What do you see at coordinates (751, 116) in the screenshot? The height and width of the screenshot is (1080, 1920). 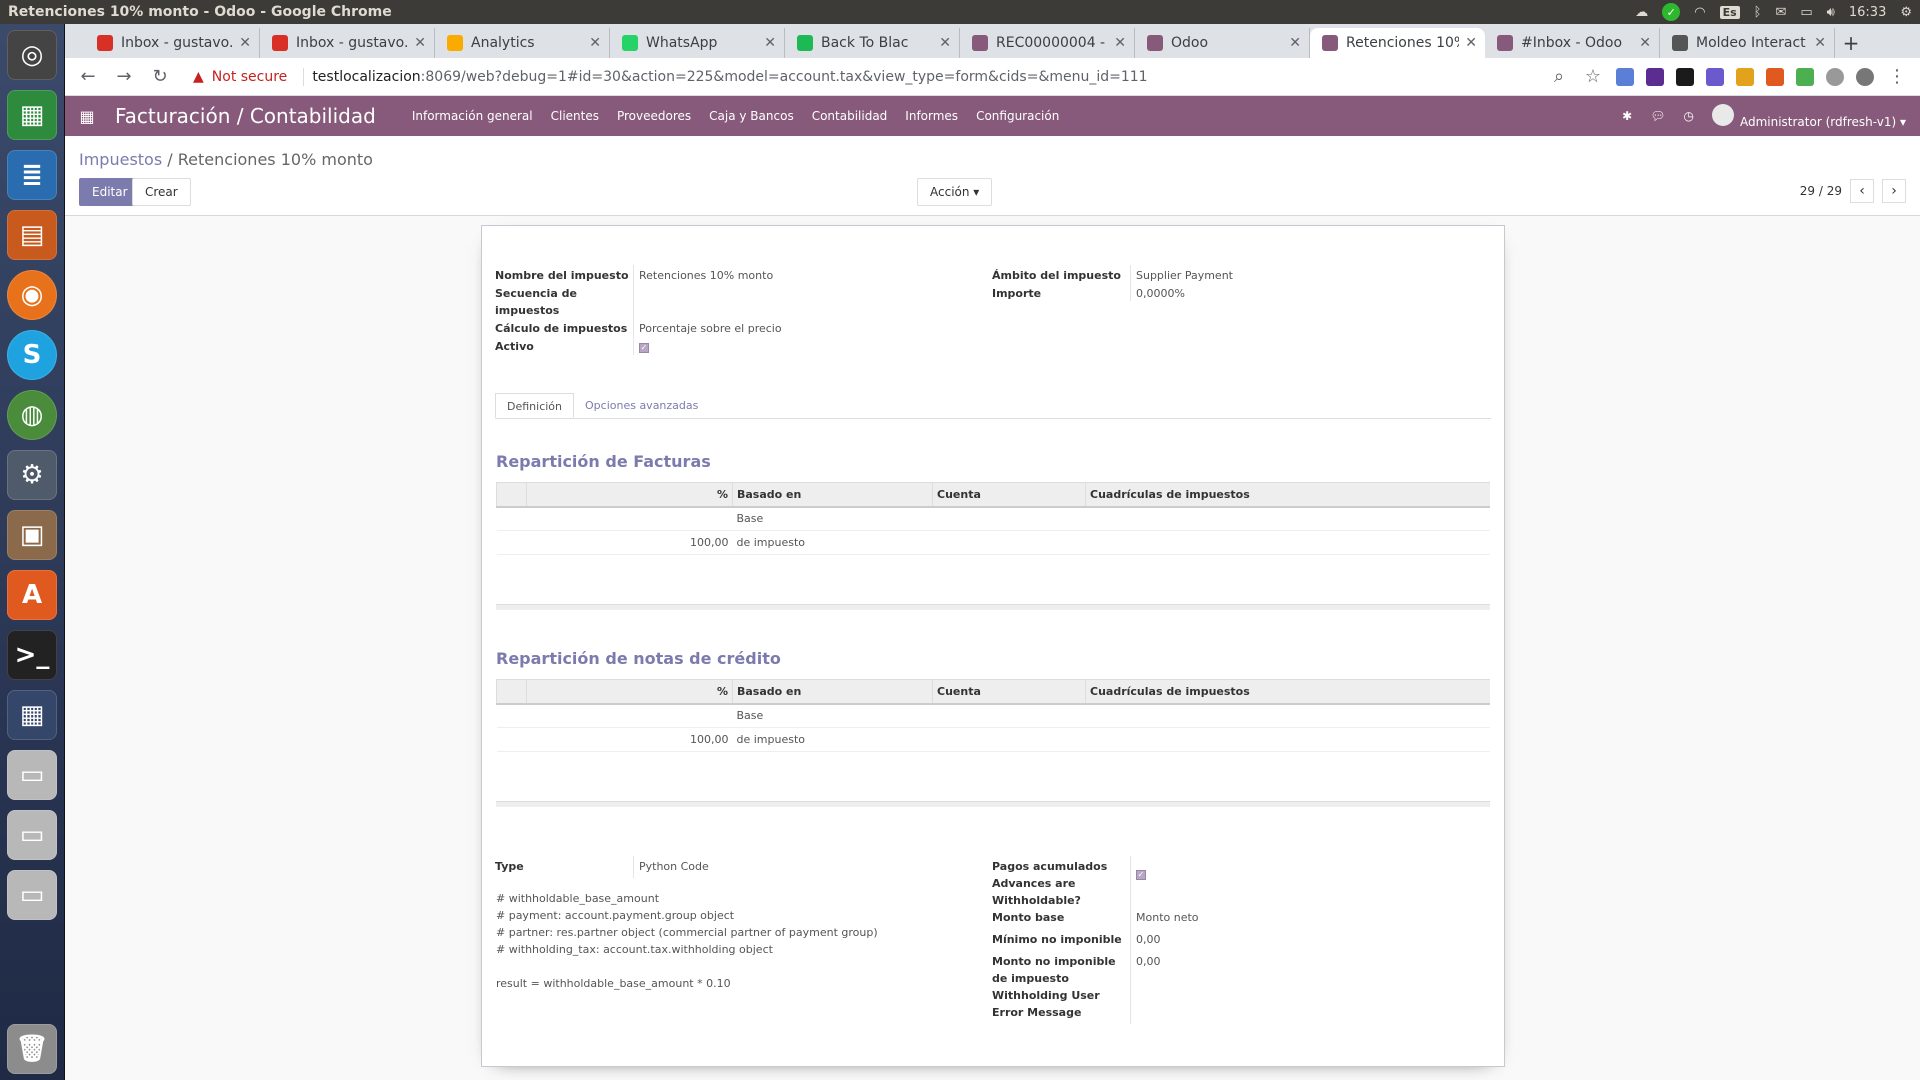 I see `menu-caja-y-bancos: Caja y Bancos` at bounding box center [751, 116].